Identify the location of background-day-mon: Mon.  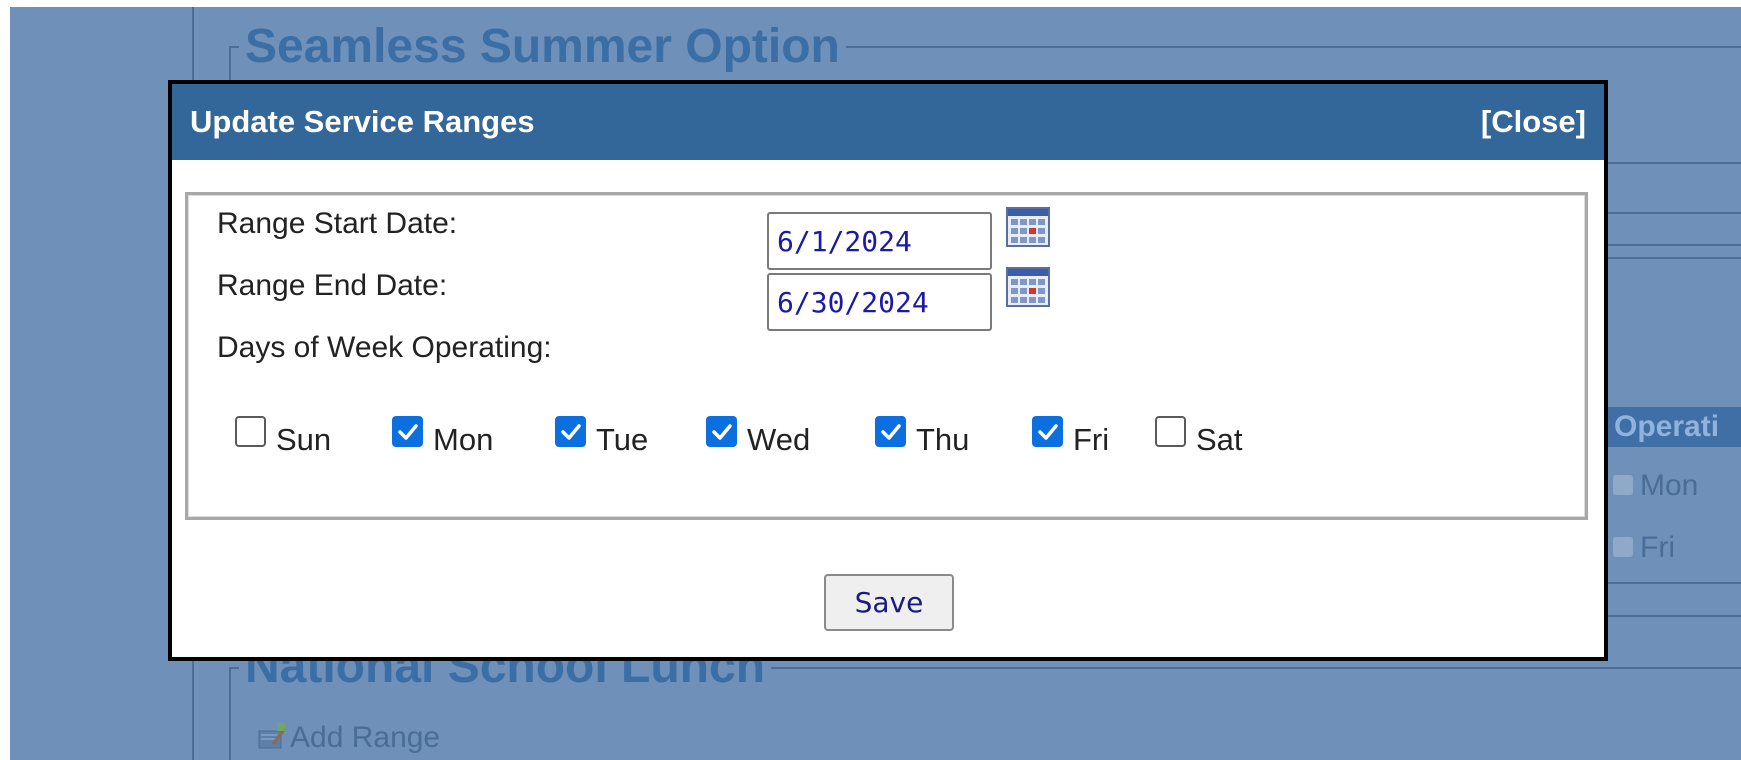
(1669, 485).